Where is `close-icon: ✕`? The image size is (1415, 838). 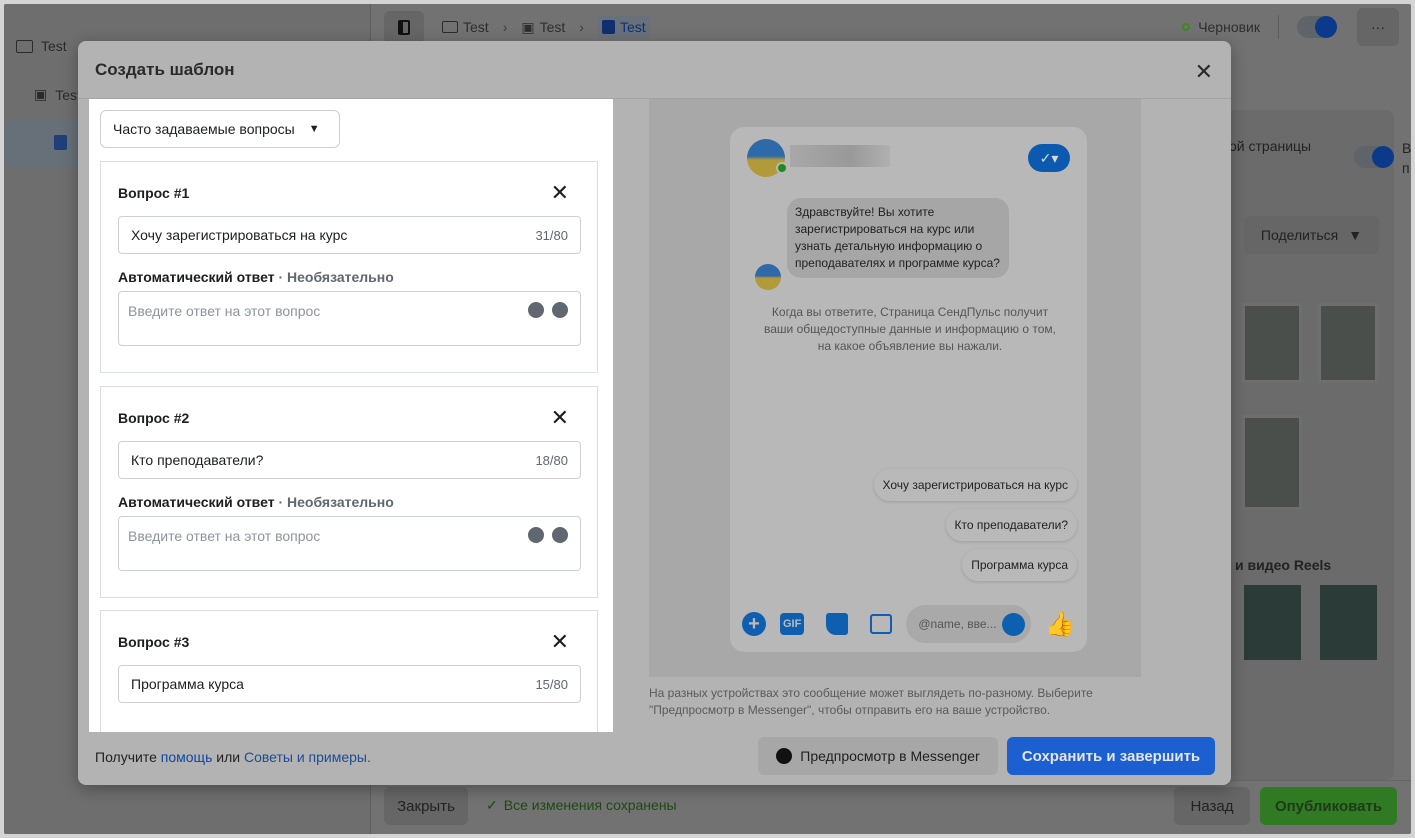 close-icon: ✕ is located at coordinates (1204, 72).